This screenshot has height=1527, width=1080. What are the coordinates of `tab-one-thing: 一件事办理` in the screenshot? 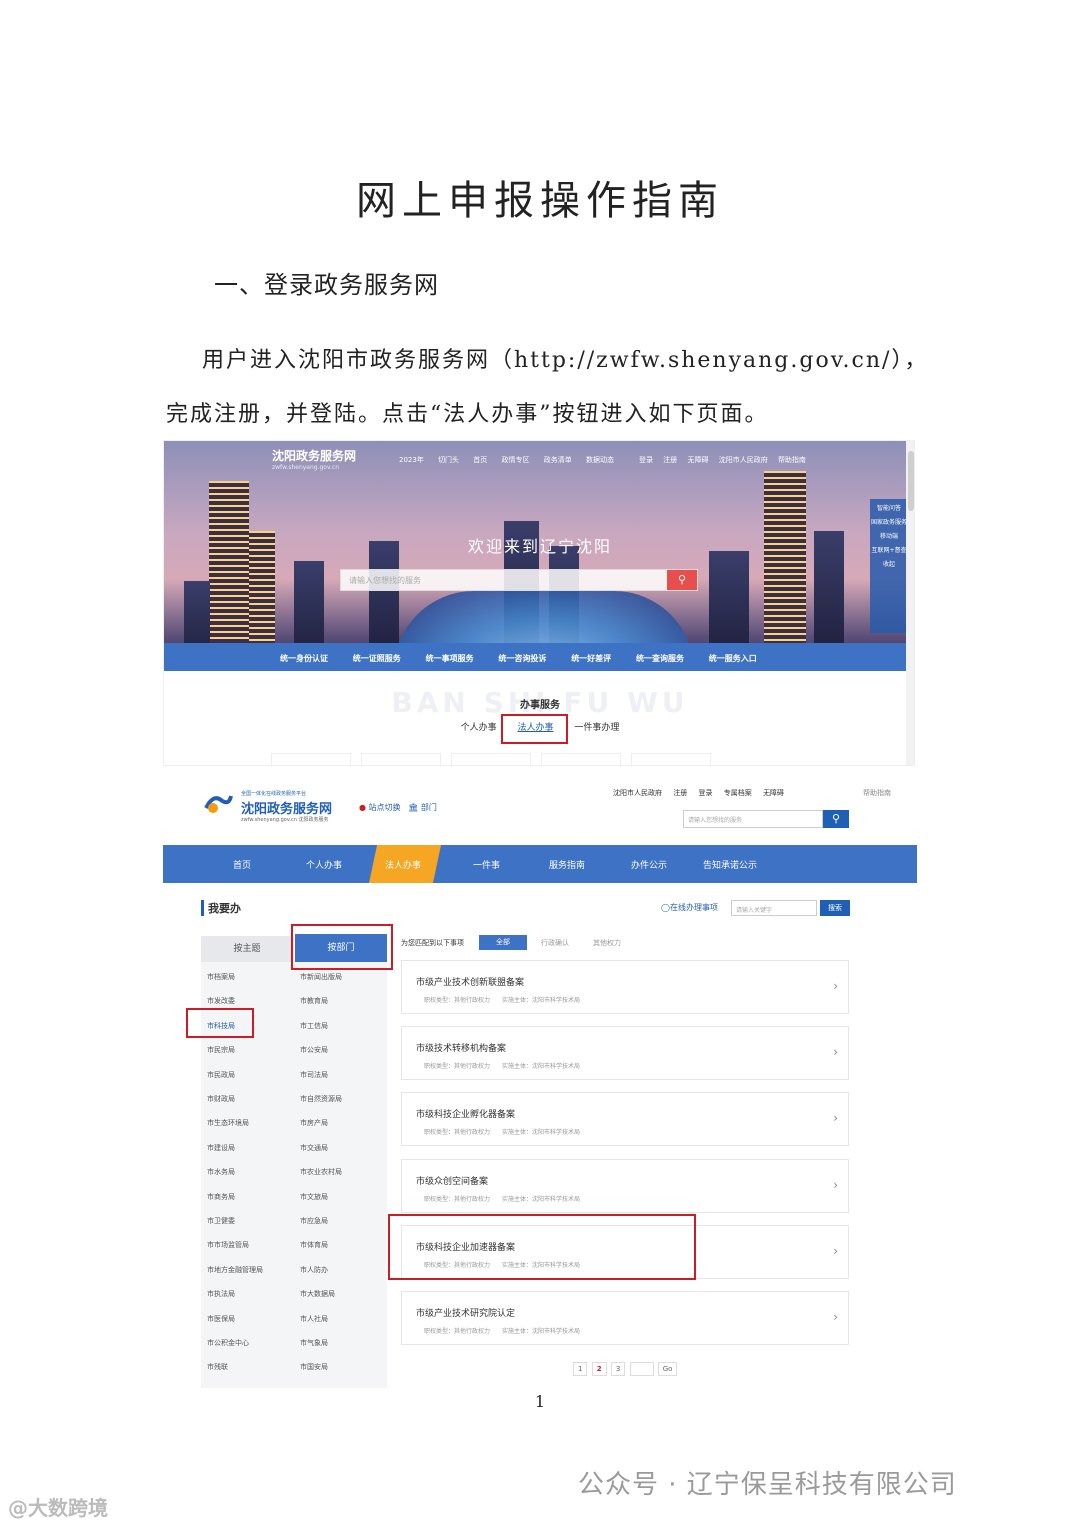 It's located at (596, 728).